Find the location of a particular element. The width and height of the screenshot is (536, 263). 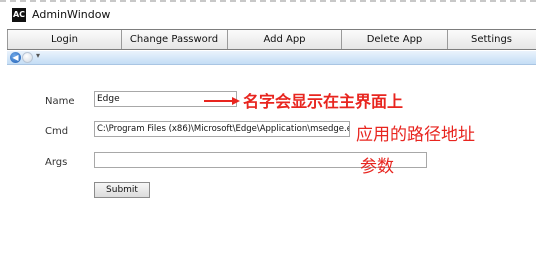

window-title: AdminWindow is located at coordinates (71, 14).